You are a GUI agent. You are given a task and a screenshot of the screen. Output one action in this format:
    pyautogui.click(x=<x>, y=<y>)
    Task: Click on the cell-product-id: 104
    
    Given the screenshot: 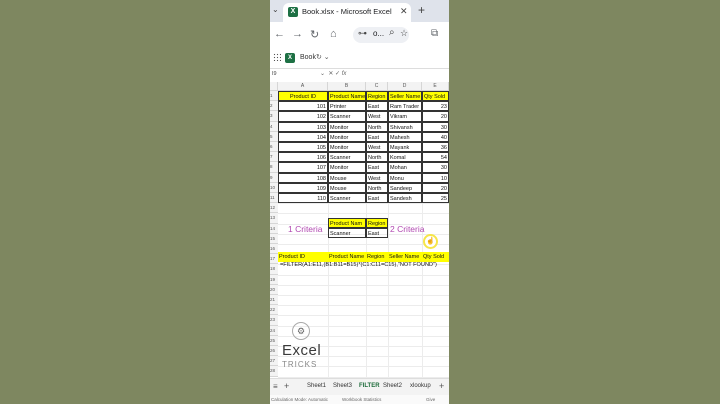 What is the action you would take?
    pyautogui.click(x=303, y=136)
    